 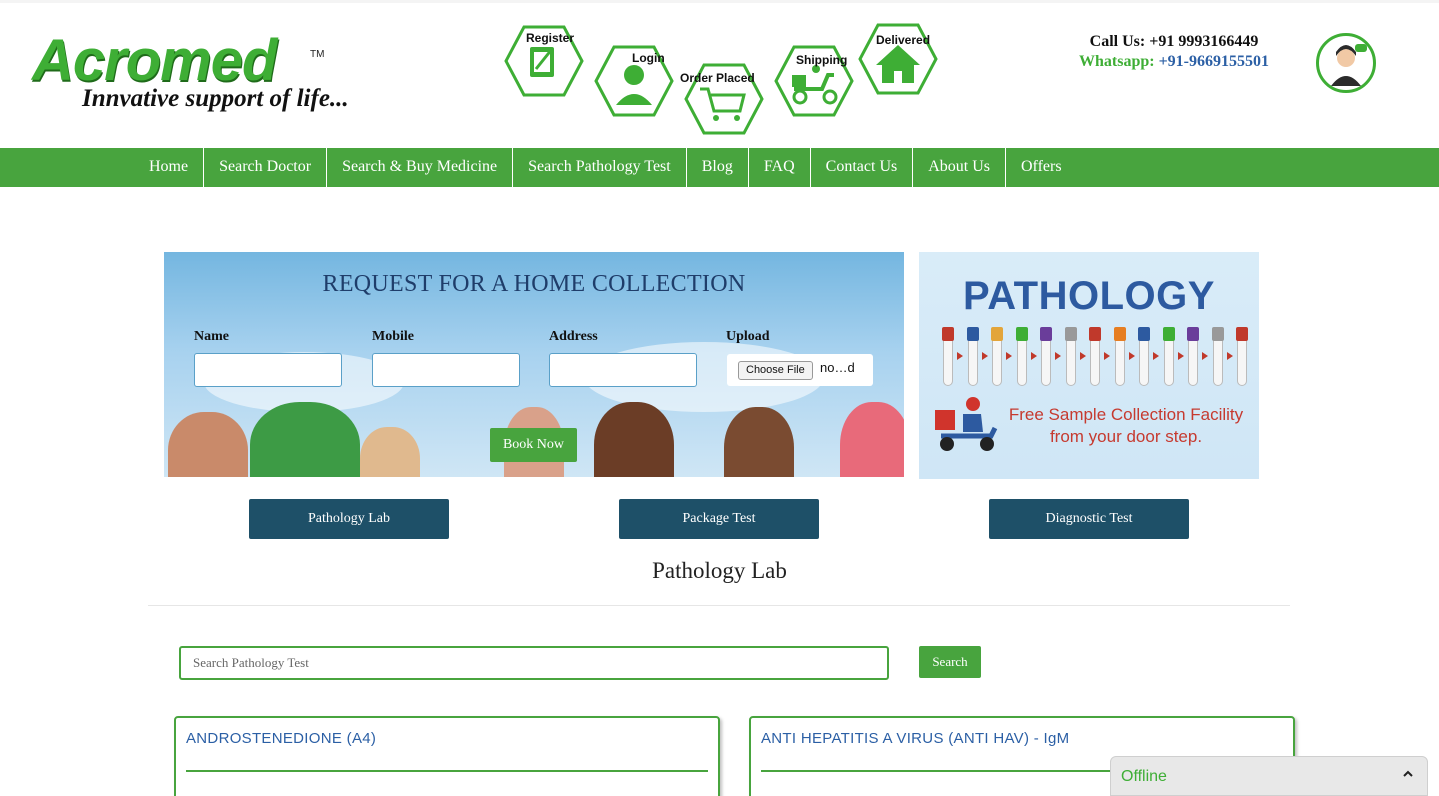 I want to click on nav-home: Home, so click(x=169, y=167).